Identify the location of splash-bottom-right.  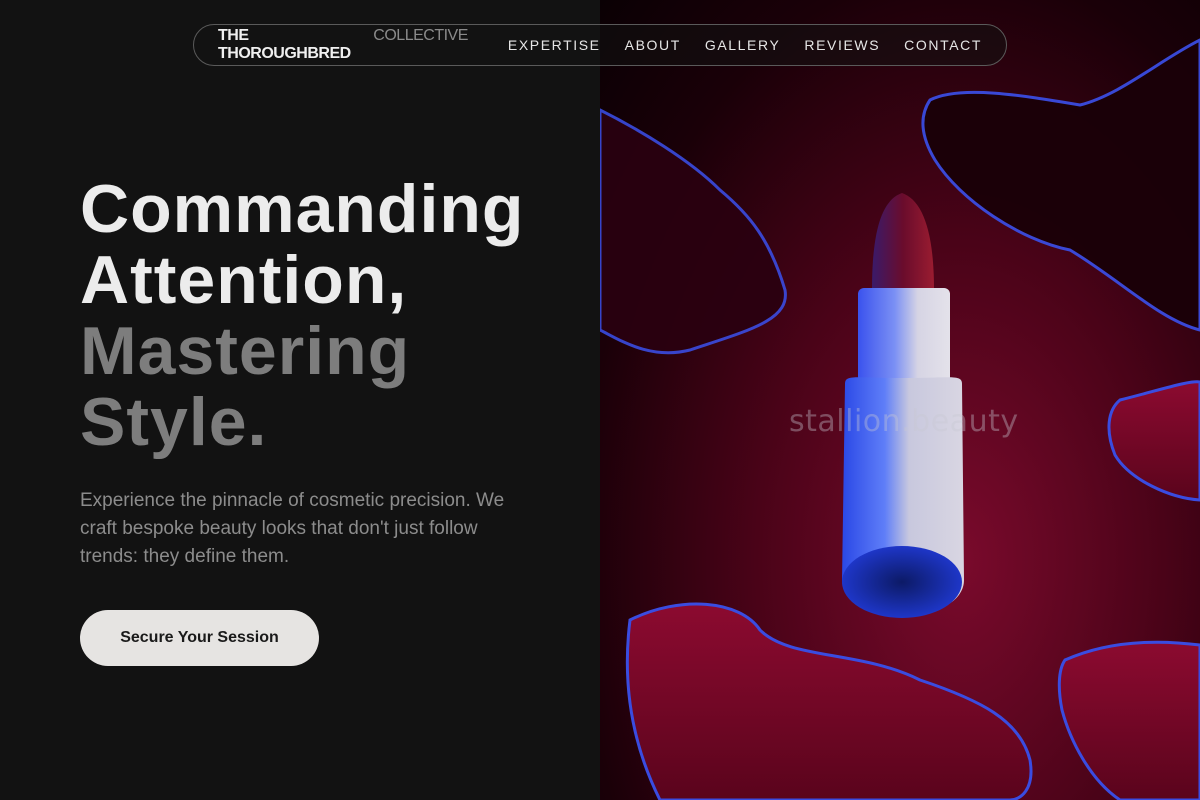
(1128, 720).